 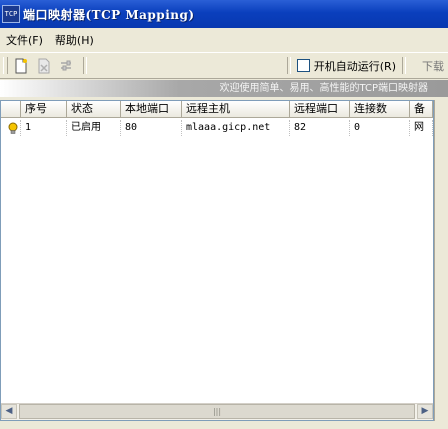 What do you see at coordinates (11, 14) in the screenshot?
I see `app-icon: TCP` at bounding box center [11, 14].